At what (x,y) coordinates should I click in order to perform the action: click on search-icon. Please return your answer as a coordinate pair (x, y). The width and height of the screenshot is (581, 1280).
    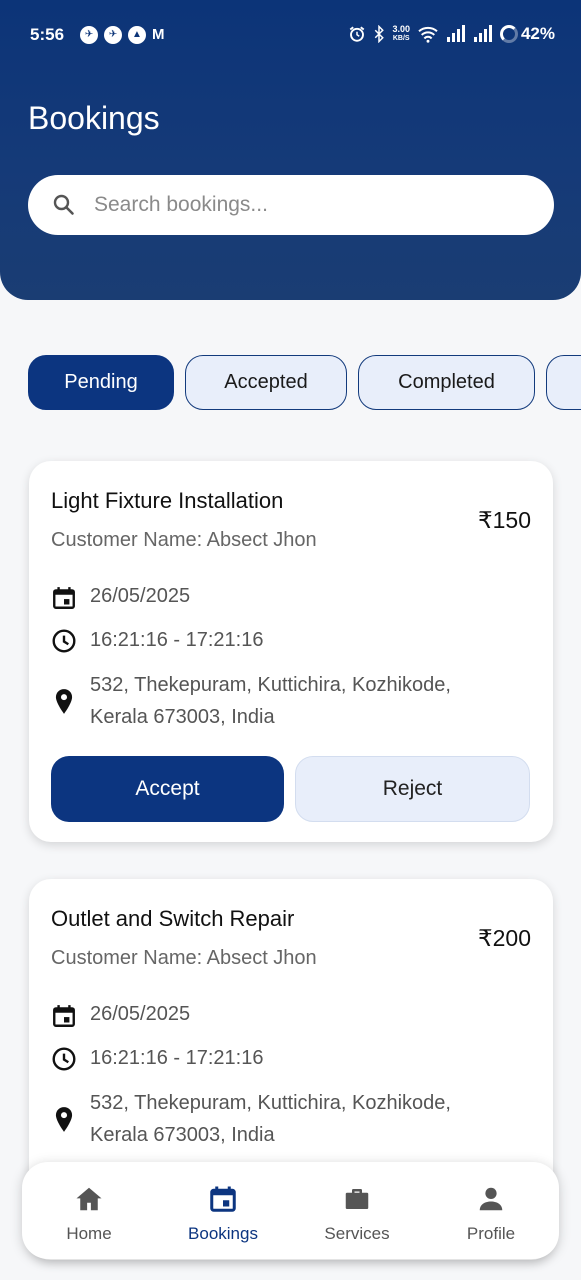
    Looking at the image, I should click on (63, 204).